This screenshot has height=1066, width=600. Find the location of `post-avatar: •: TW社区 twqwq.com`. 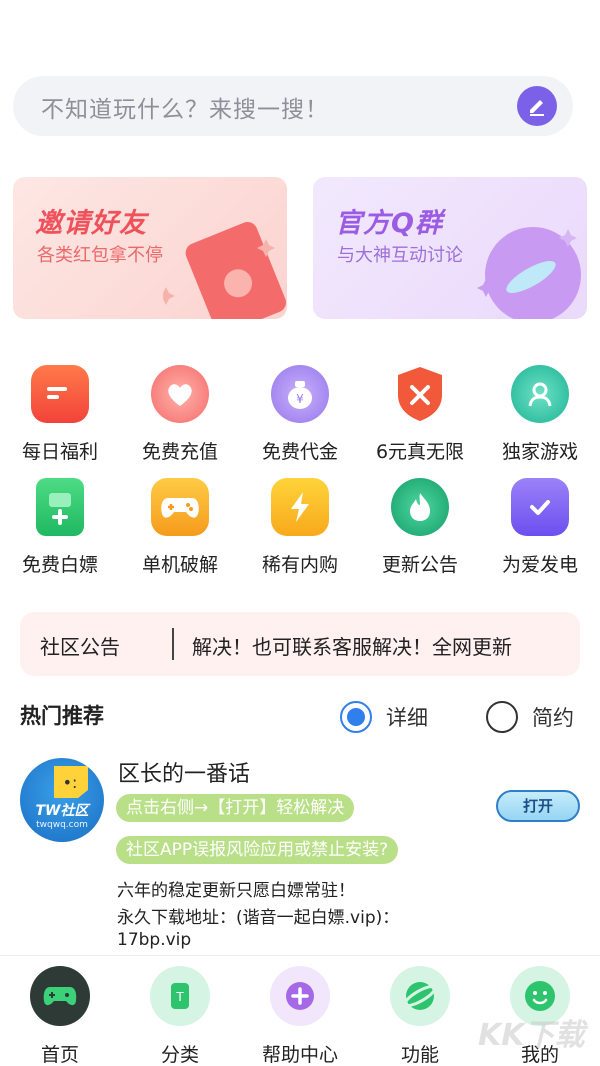

post-avatar: •: TW社区 twqwq.com is located at coordinates (62, 800).